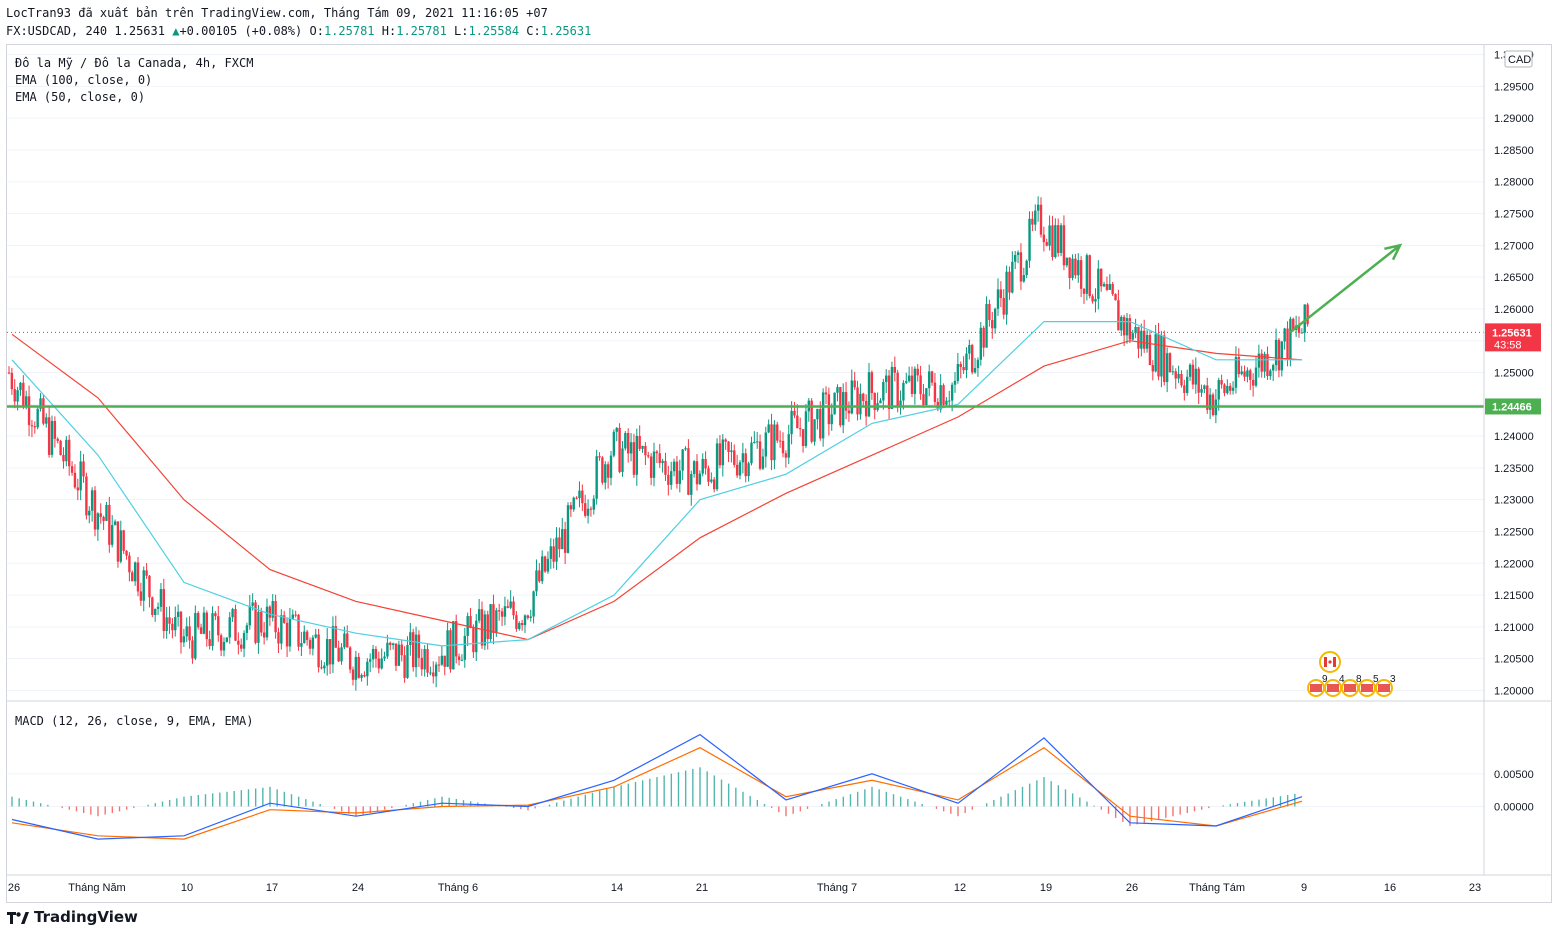  Describe the element at coordinates (1475, 888) in the screenshot. I see `time-tick-label: 23` at that location.